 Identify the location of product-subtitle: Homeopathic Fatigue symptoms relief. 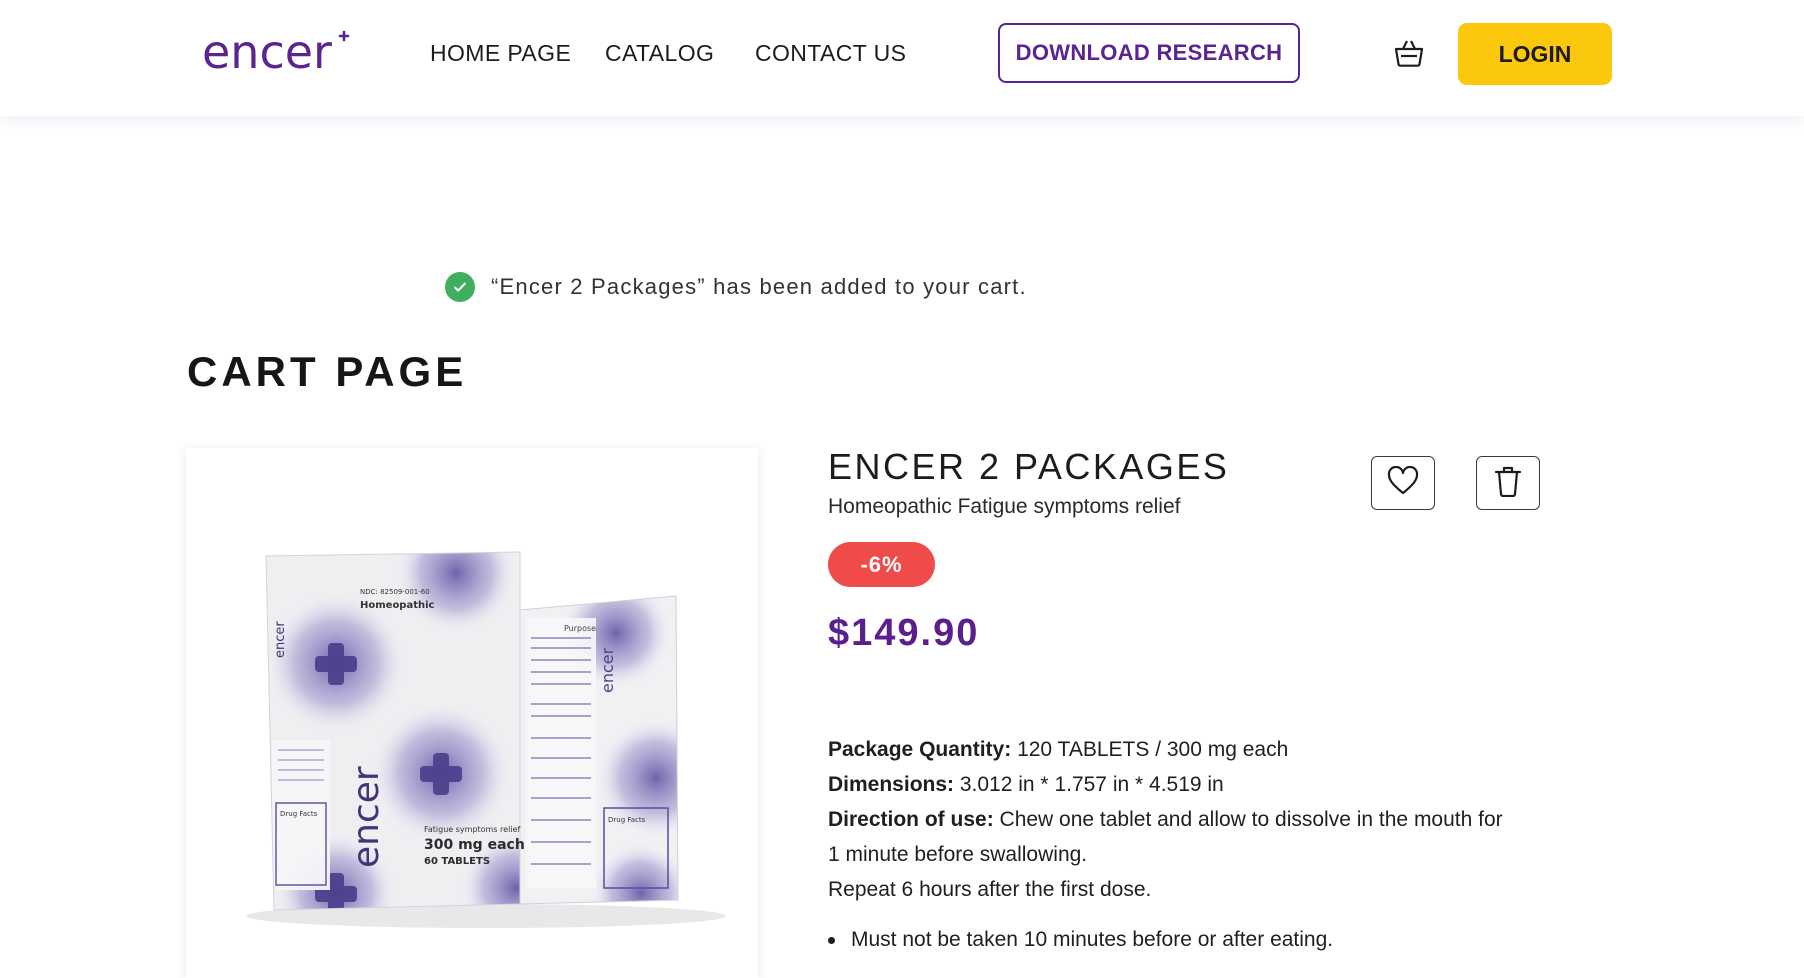
(1004, 506).